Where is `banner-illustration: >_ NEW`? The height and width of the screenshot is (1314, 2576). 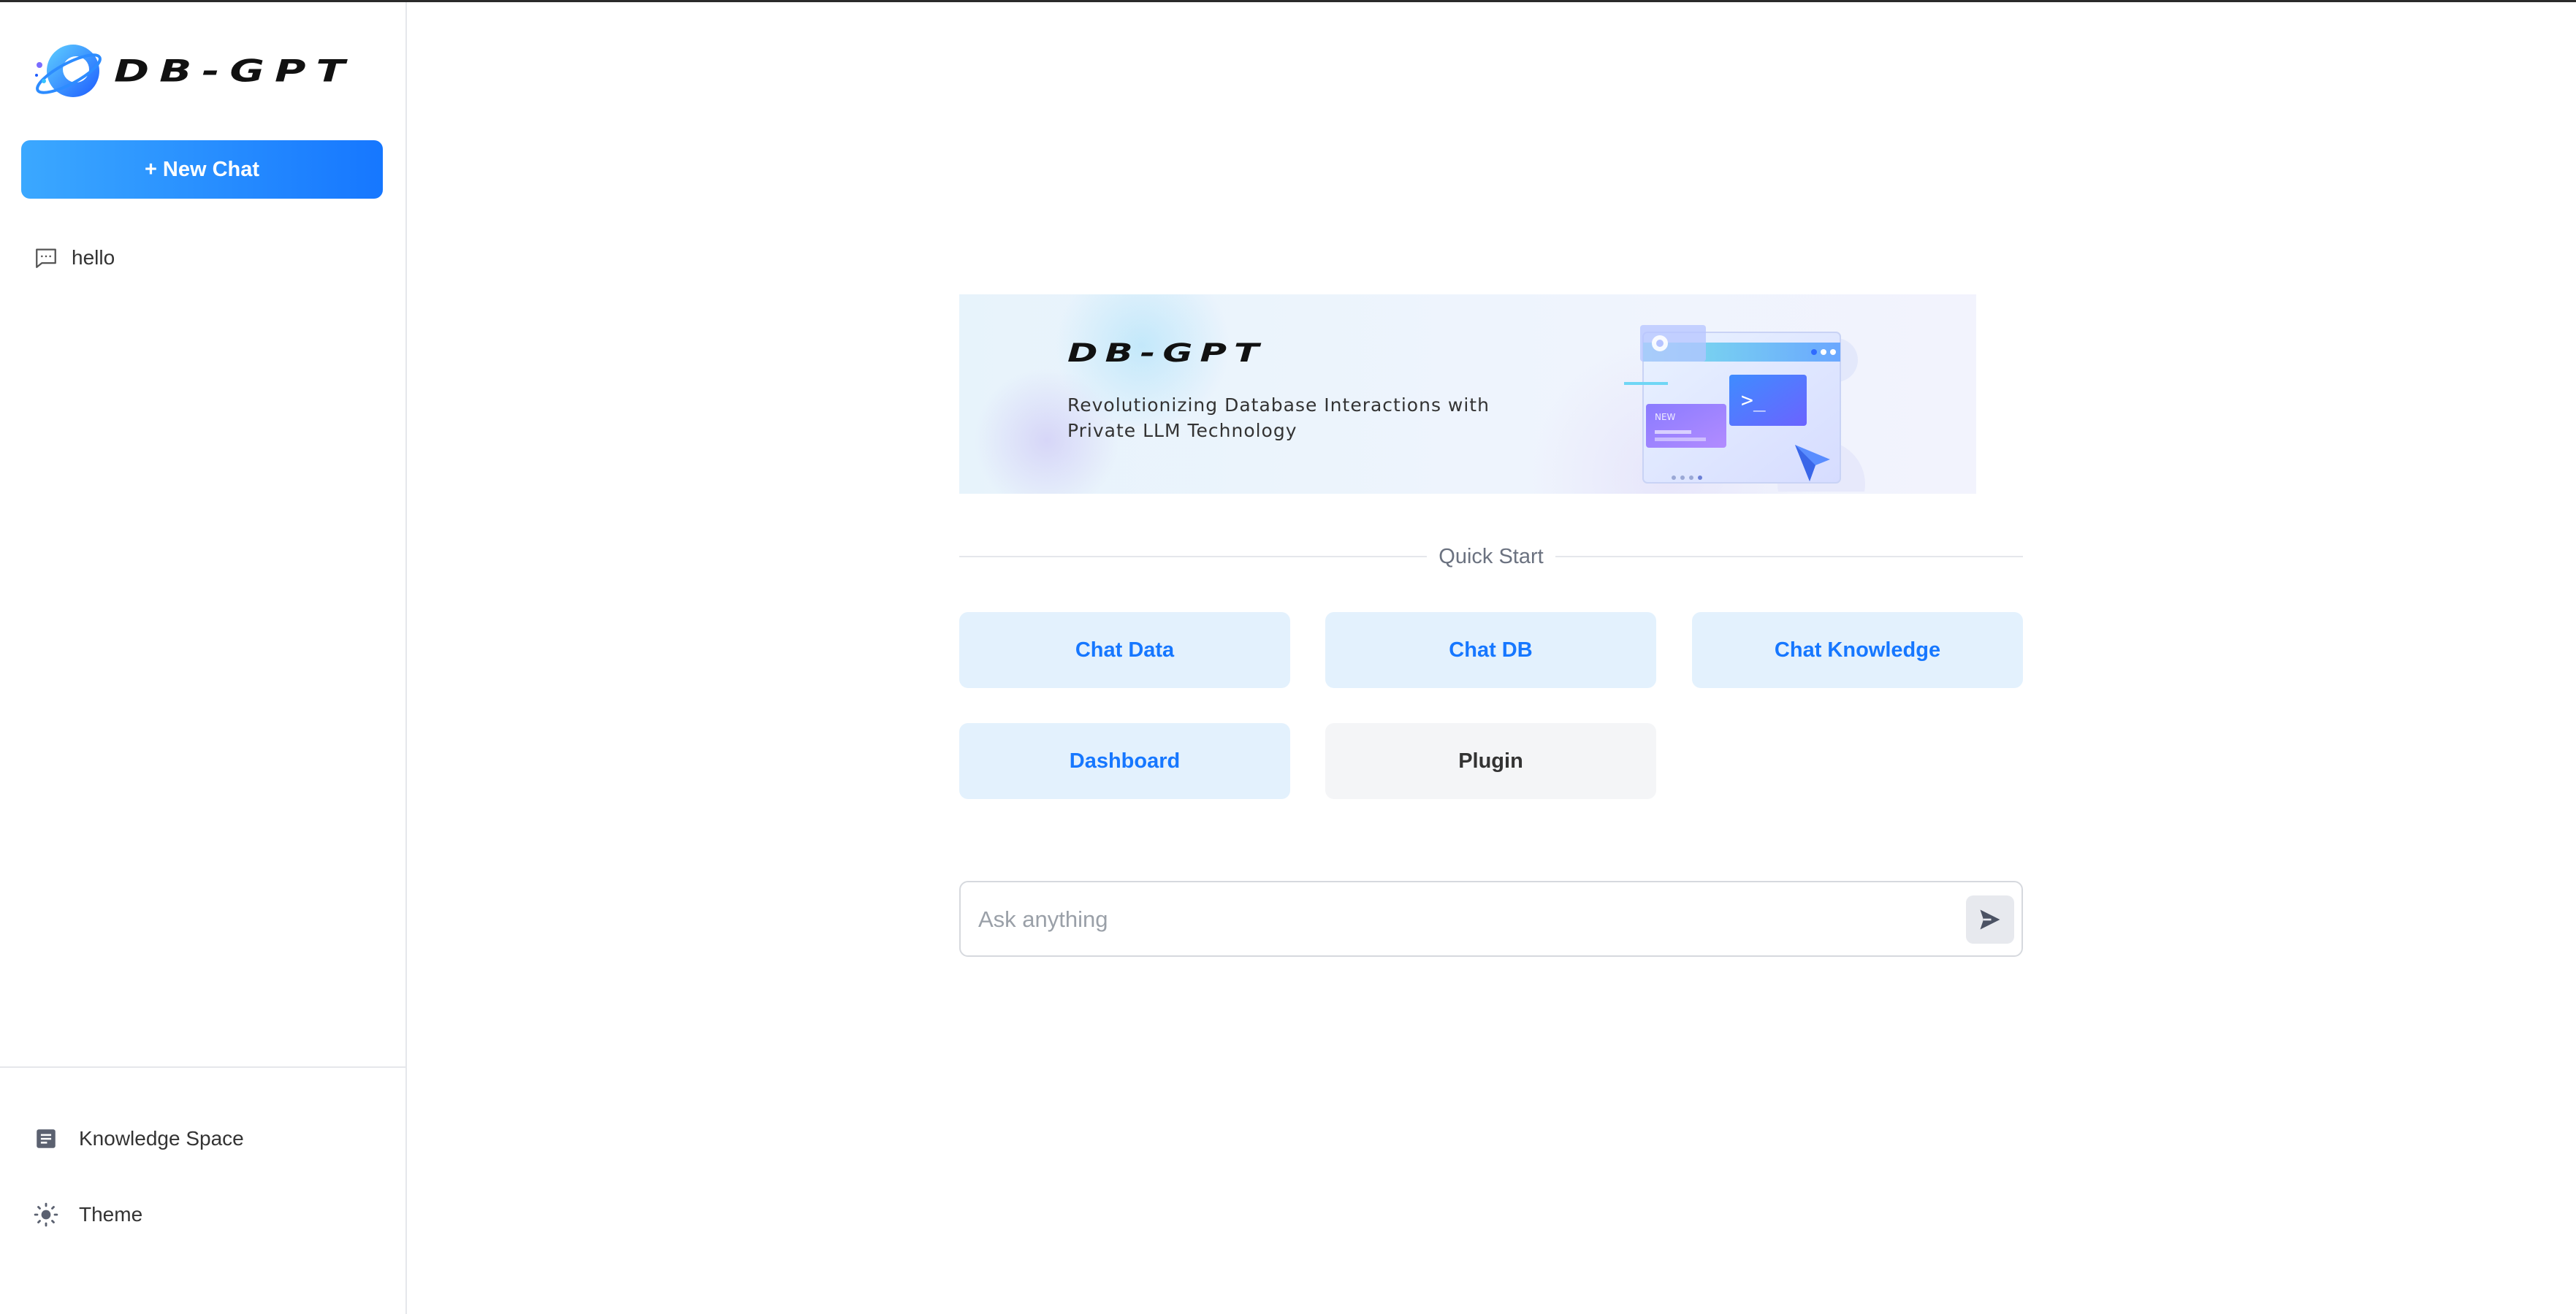 banner-illustration: >_ NEW is located at coordinates (1745, 408).